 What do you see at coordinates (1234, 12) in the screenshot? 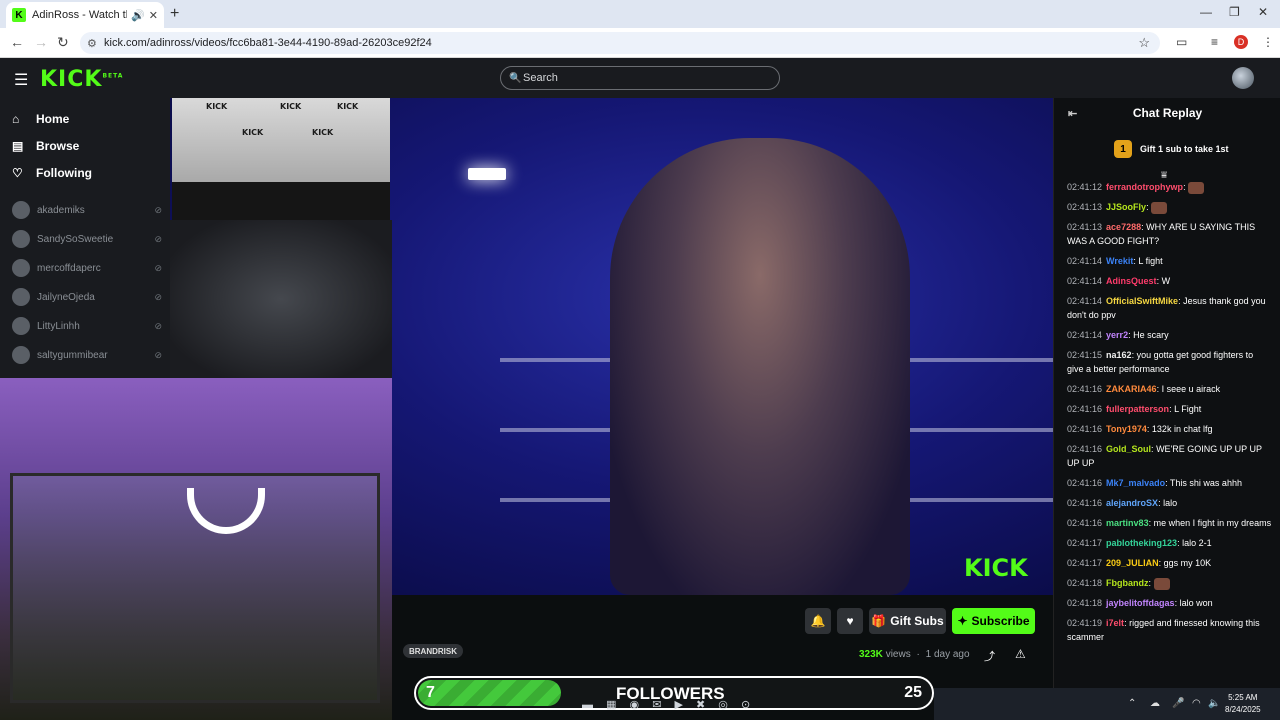
I see `restore-icon: ❐` at bounding box center [1234, 12].